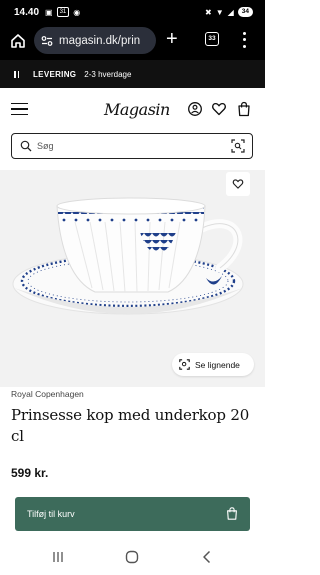 The height and width of the screenshot is (575, 320). What do you see at coordinates (130, 425) in the screenshot?
I see `product-title: Prinsesse kop med underkop 20 cl` at bounding box center [130, 425].